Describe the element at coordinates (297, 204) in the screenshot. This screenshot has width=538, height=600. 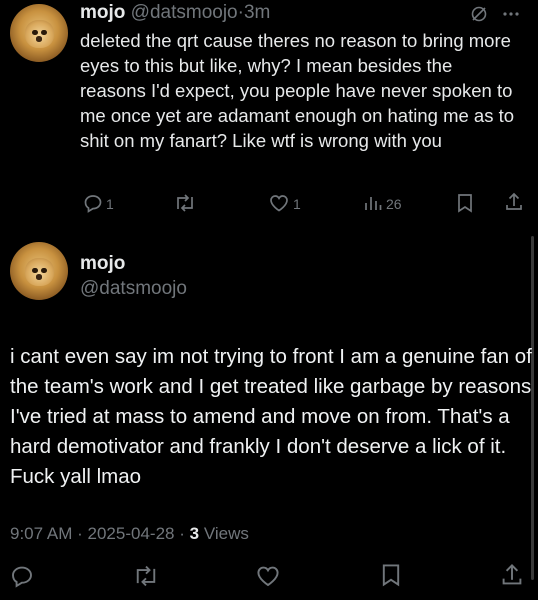
I see `like-count: 1` at that location.